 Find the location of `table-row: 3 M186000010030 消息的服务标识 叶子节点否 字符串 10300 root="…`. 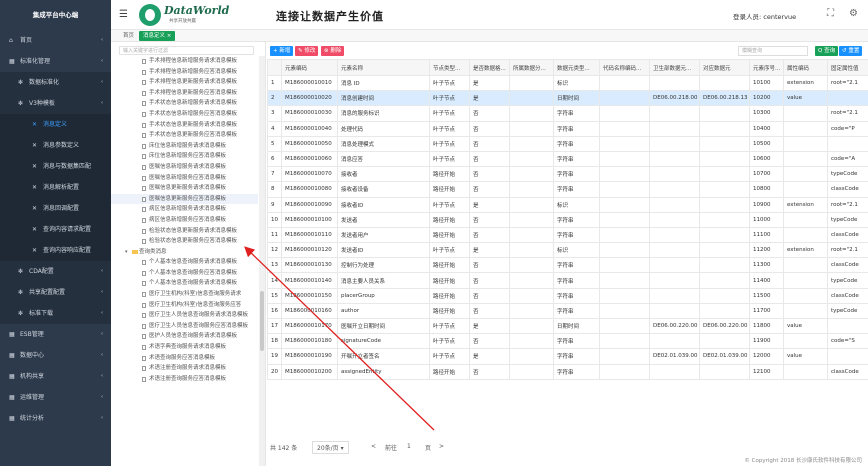

table-row: 3 M186000010030 消息的服务标识 叶子节点否 字符串 10300 root="… is located at coordinates (567, 113).